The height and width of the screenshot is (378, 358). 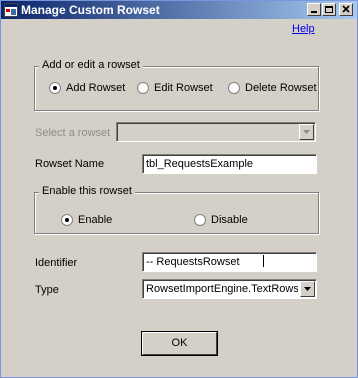 What do you see at coordinates (87, 191) in the screenshot?
I see `enable-rowset-legend: Enable this rowset` at bounding box center [87, 191].